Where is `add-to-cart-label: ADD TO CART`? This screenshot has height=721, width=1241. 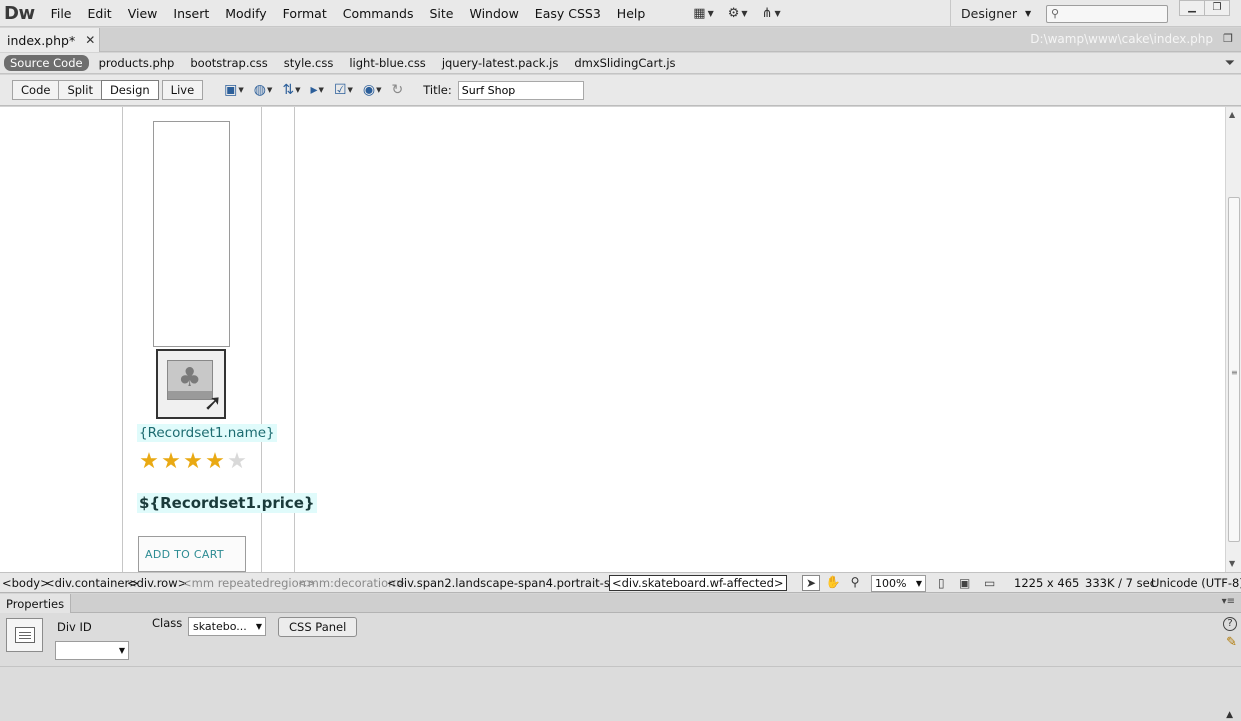
add-to-cart-label: ADD TO CART is located at coordinates (184, 554).